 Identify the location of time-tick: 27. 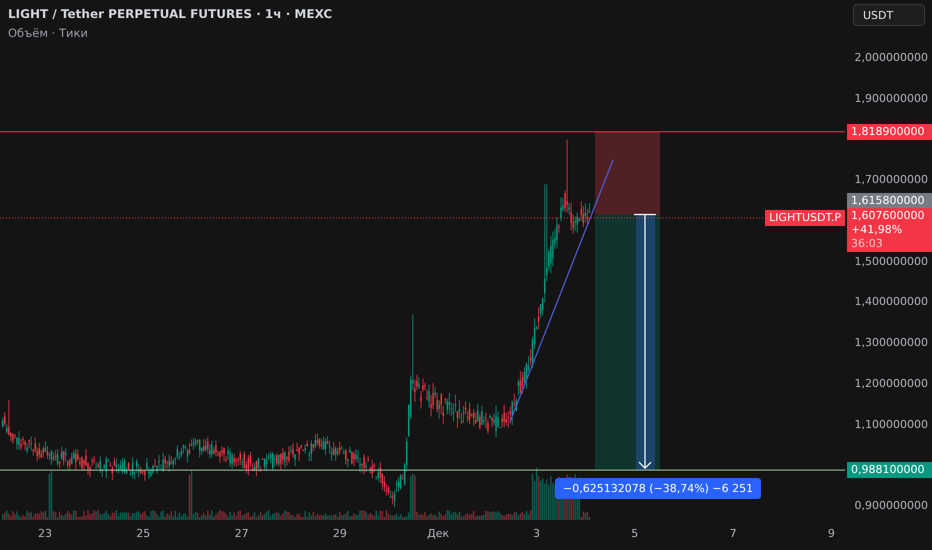
(241, 533).